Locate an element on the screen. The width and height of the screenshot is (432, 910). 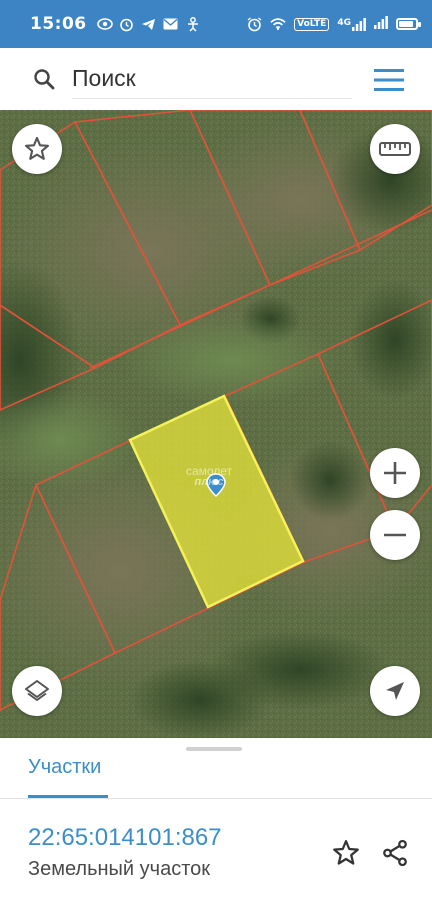
plus-icon is located at coordinates (395, 473).